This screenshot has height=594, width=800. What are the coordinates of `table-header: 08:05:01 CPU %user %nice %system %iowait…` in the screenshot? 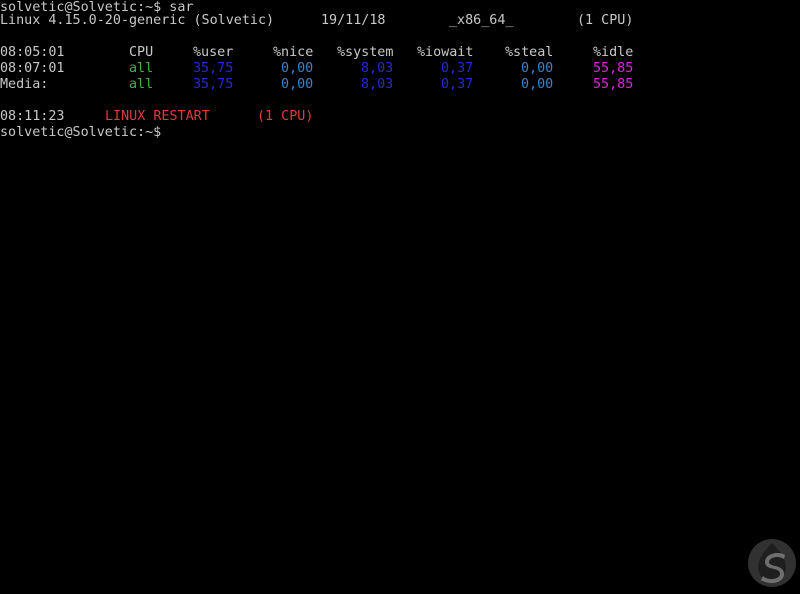 It's located at (400, 53).